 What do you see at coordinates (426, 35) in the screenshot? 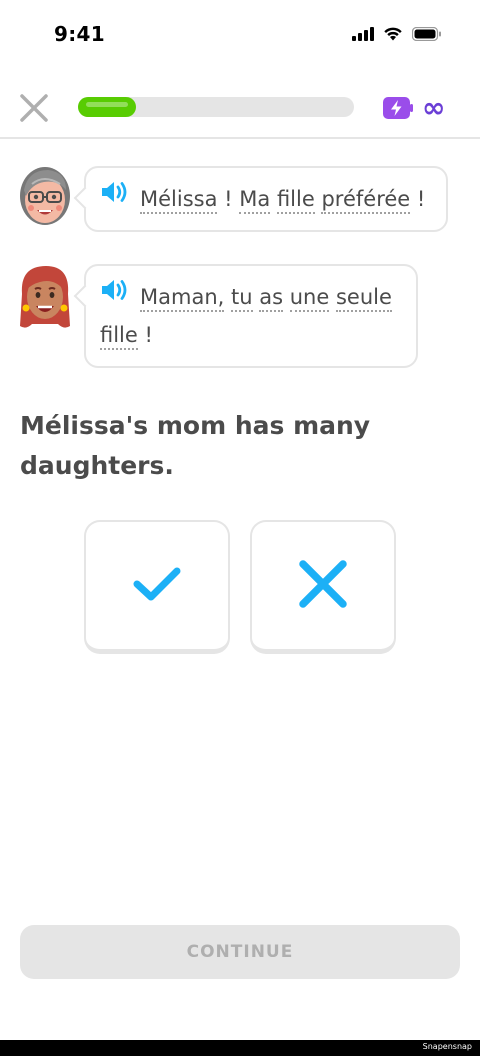
I see `battery-icon` at bounding box center [426, 35].